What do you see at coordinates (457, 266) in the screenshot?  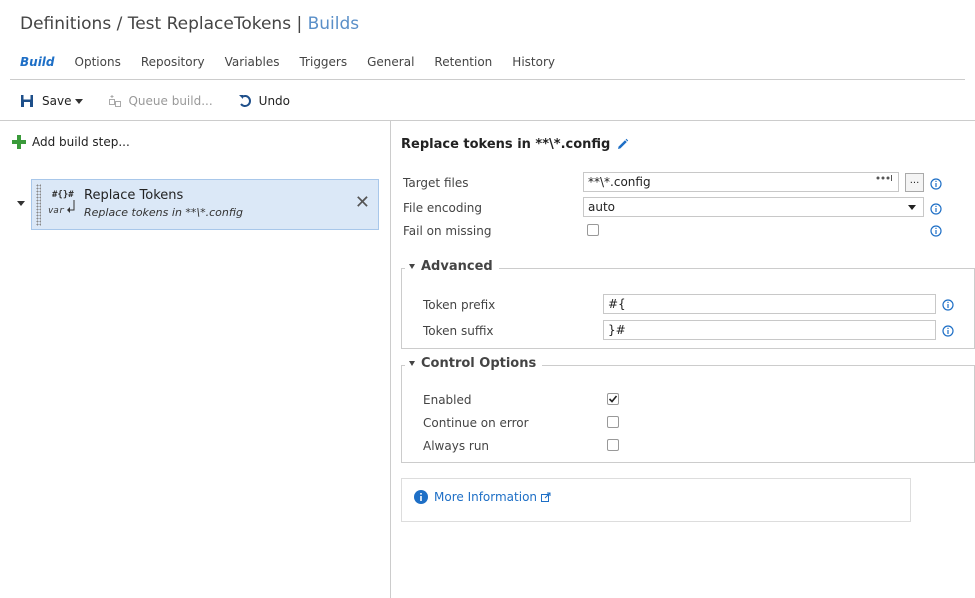 I see `advanced-legend: Advanced` at bounding box center [457, 266].